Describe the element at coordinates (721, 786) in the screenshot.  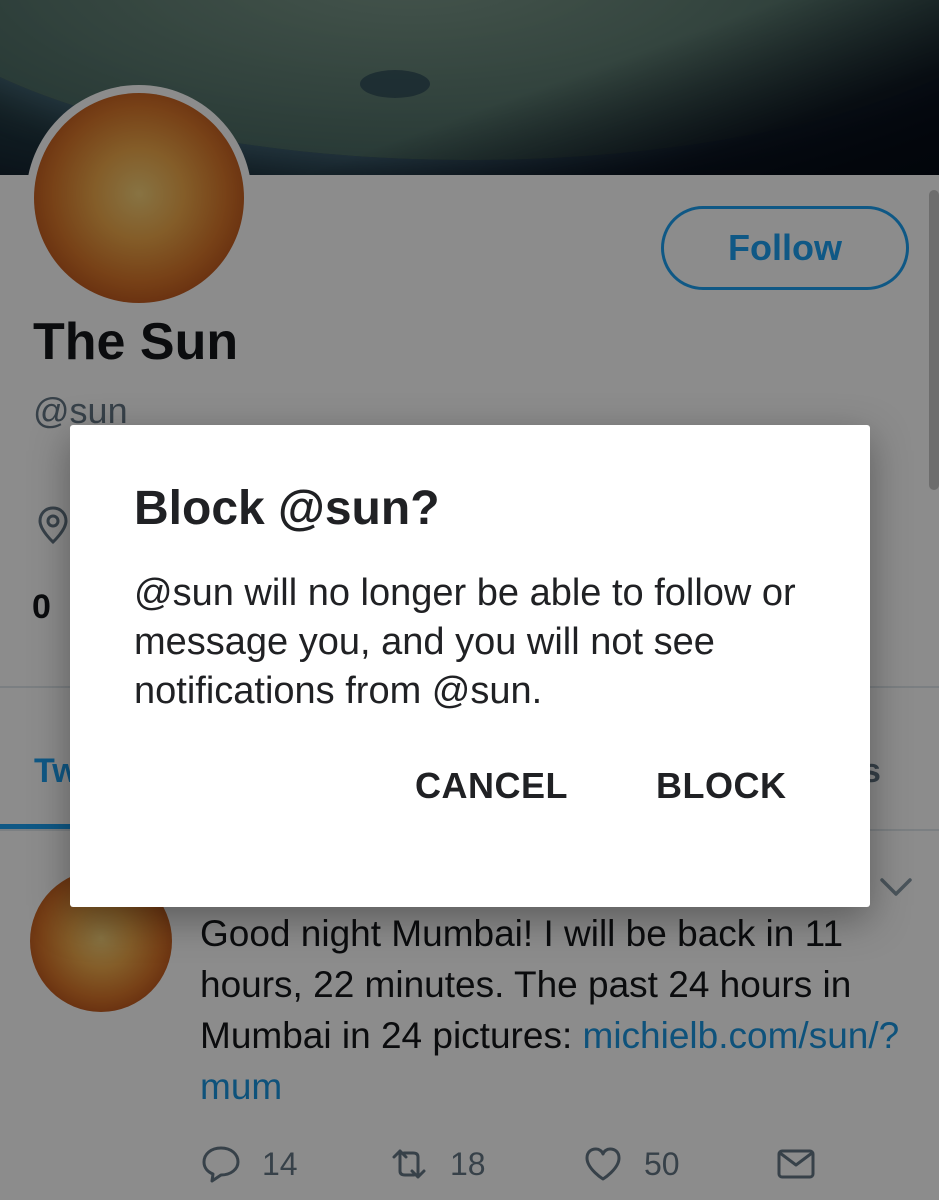
I see `block-button: BLOCK` at that location.